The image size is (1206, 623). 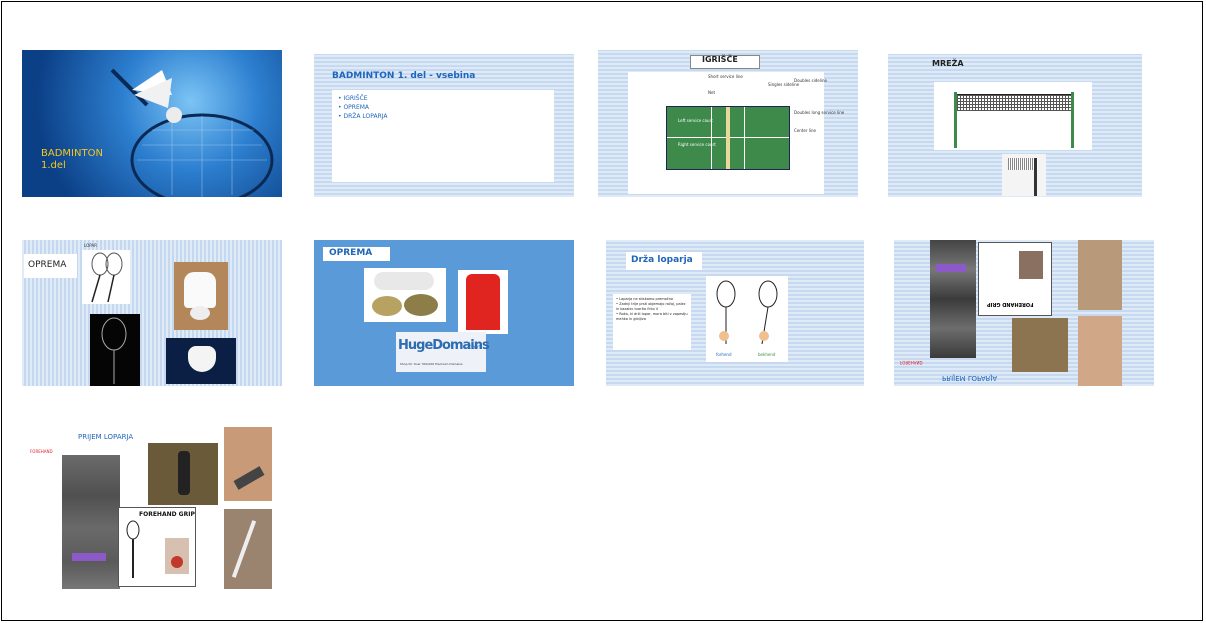 What do you see at coordinates (724, 354) in the screenshot?
I see `caption-forhend: forhend` at bounding box center [724, 354].